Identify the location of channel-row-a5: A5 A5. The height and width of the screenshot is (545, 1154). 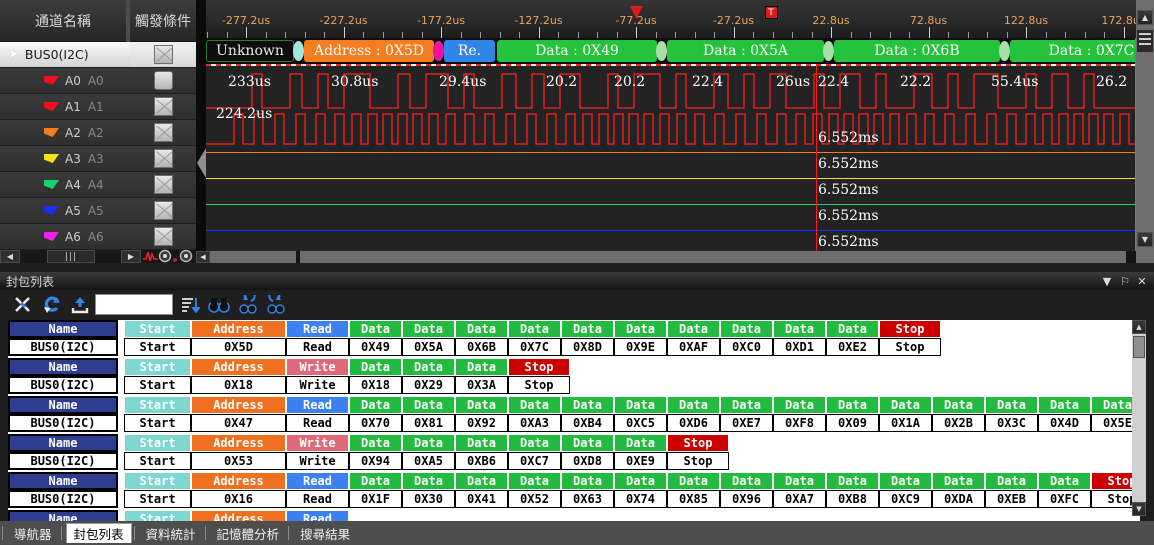
(98, 211).